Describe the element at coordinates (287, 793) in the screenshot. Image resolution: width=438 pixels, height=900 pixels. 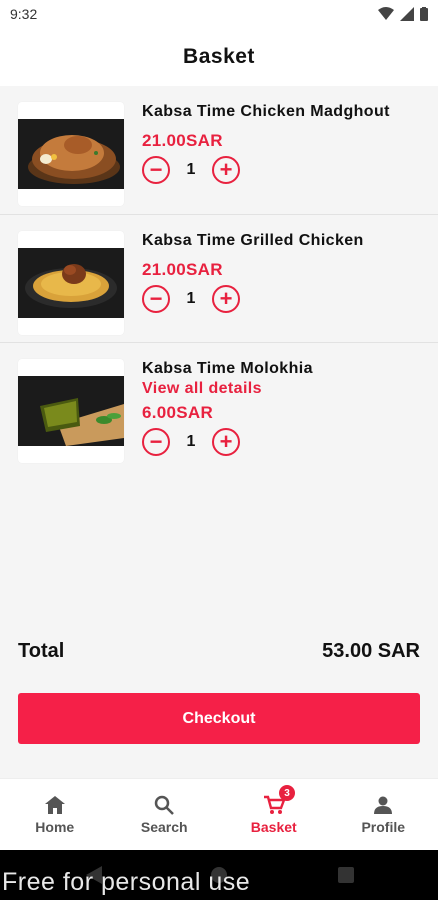
I see `basket-badge: 3` at that location.